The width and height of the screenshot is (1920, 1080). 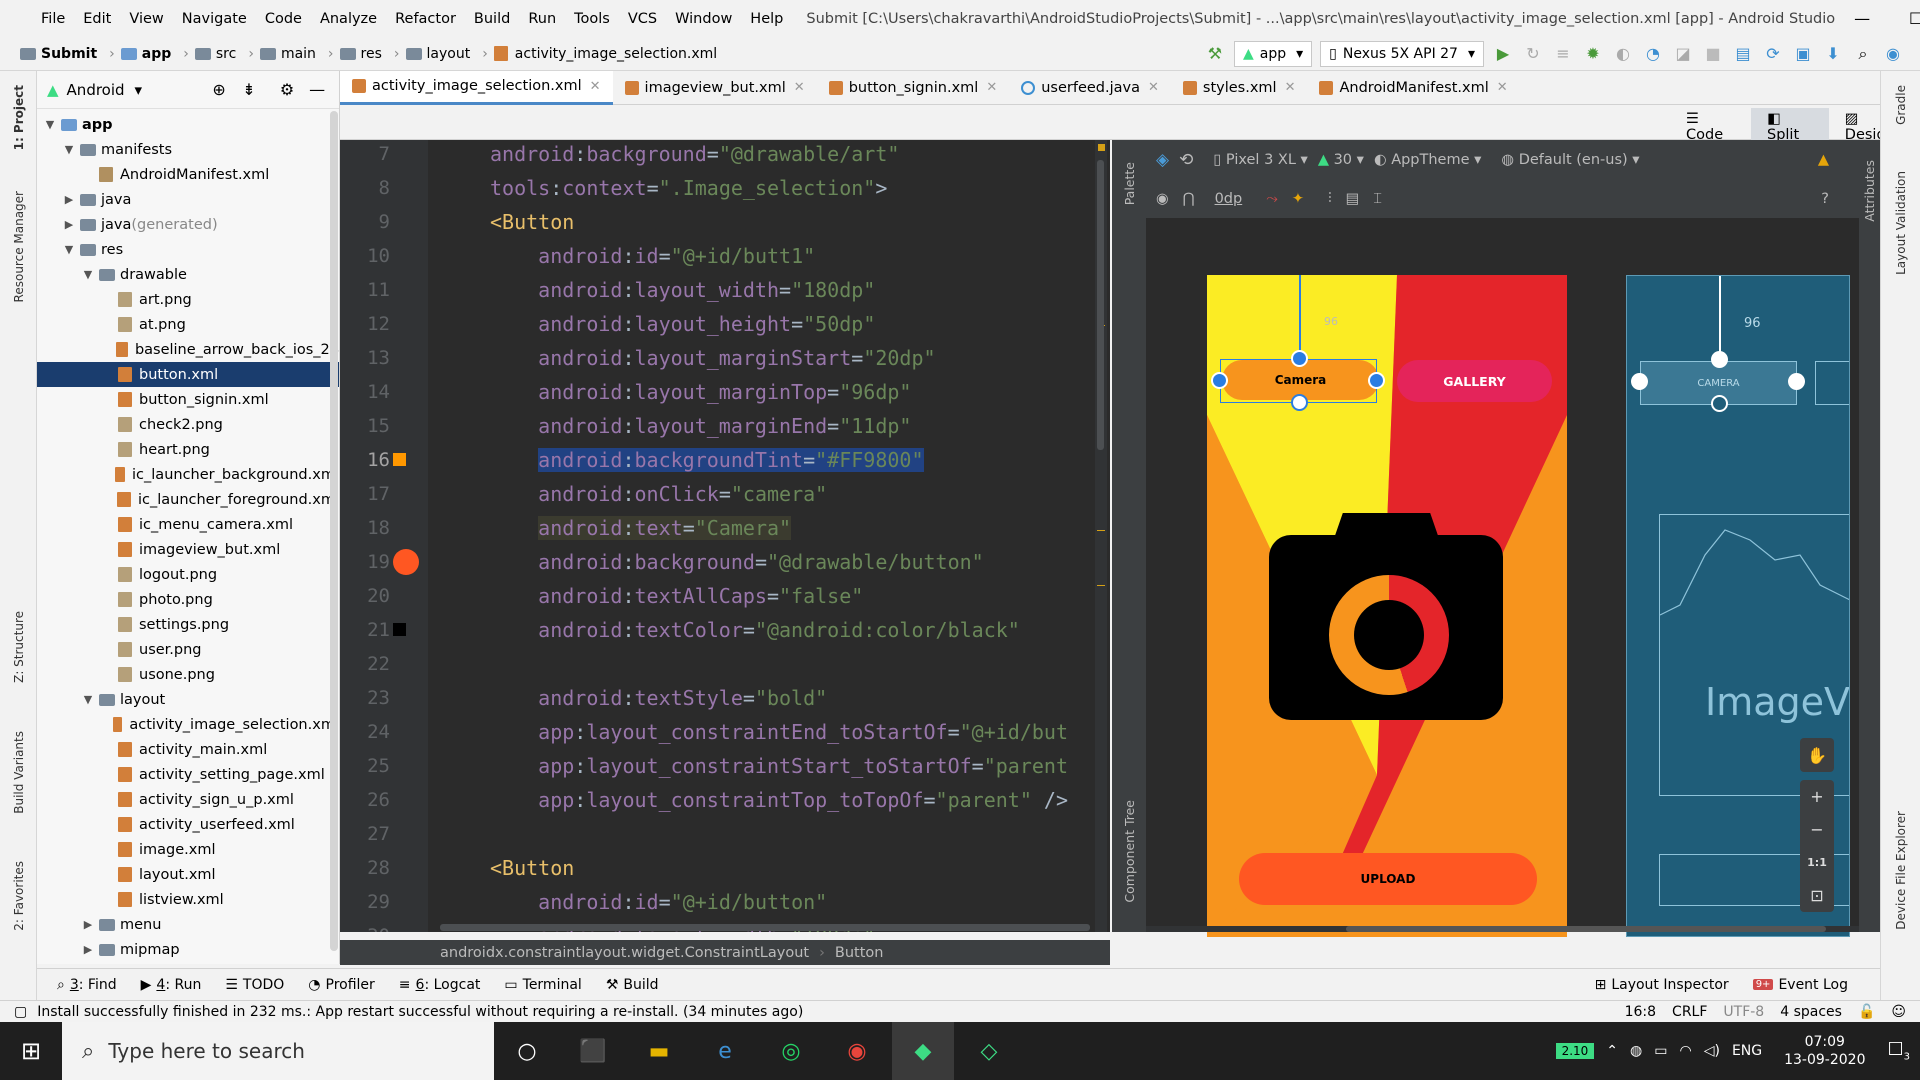 What do you see at coordinates (96, 90) in the screenshot?
I see `project-view-select: Android` at bounding box center [96, 90].